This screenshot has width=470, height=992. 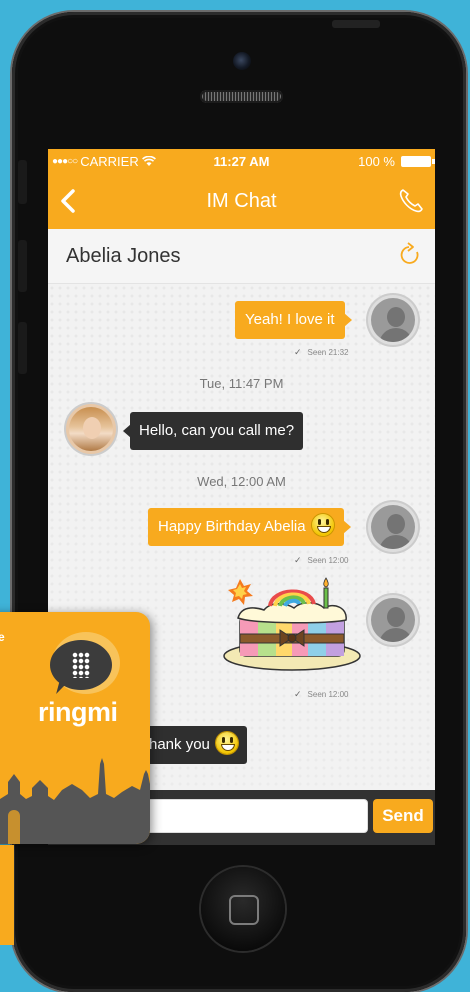 What do you see at coordinates (7, 895) in the screenshot?
I see `decorative-strip` at bounding box center [7, 895].